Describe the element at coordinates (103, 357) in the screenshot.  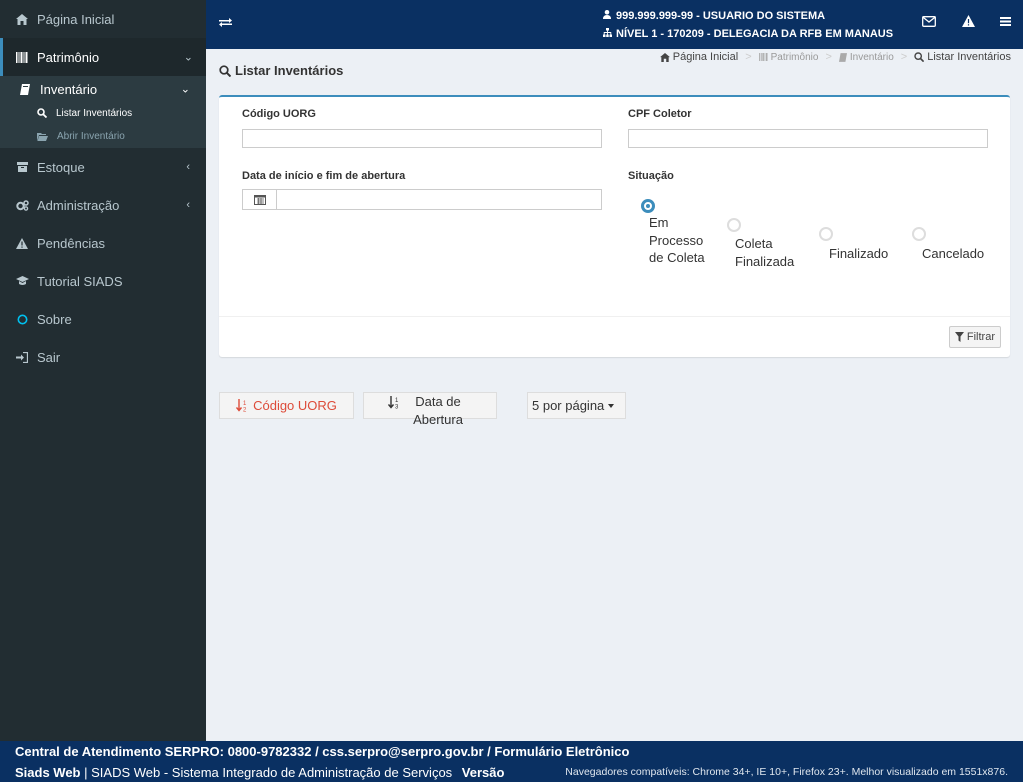
I see `sidebar-item-sair: Sair` at that location.